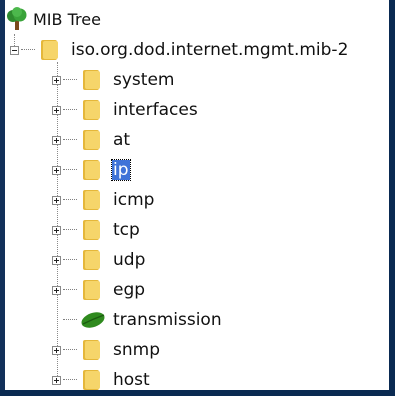 This screenshot has width=395, height=396. Describe the element at coordinates (121, 140) in the screenshot. I see `tree-node-label: at` at that location.